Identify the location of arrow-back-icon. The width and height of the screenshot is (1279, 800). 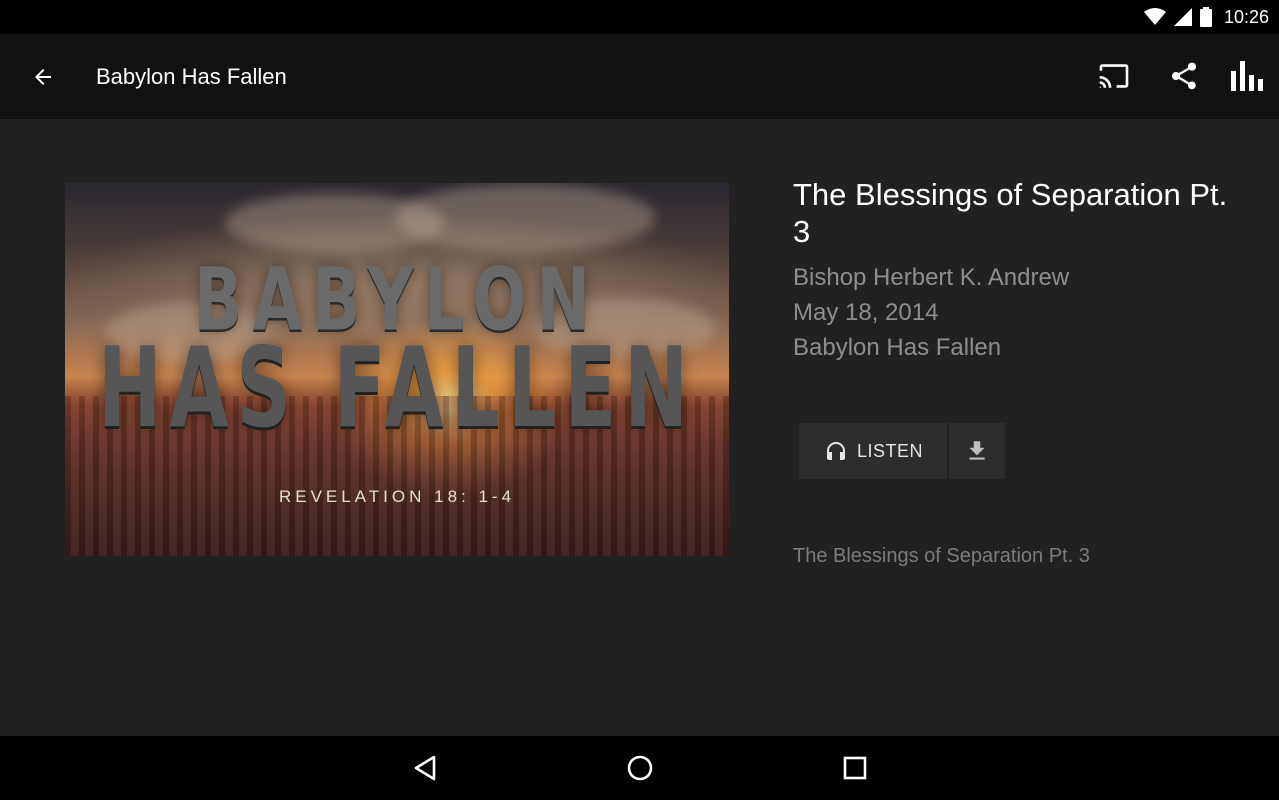
(43, 77).